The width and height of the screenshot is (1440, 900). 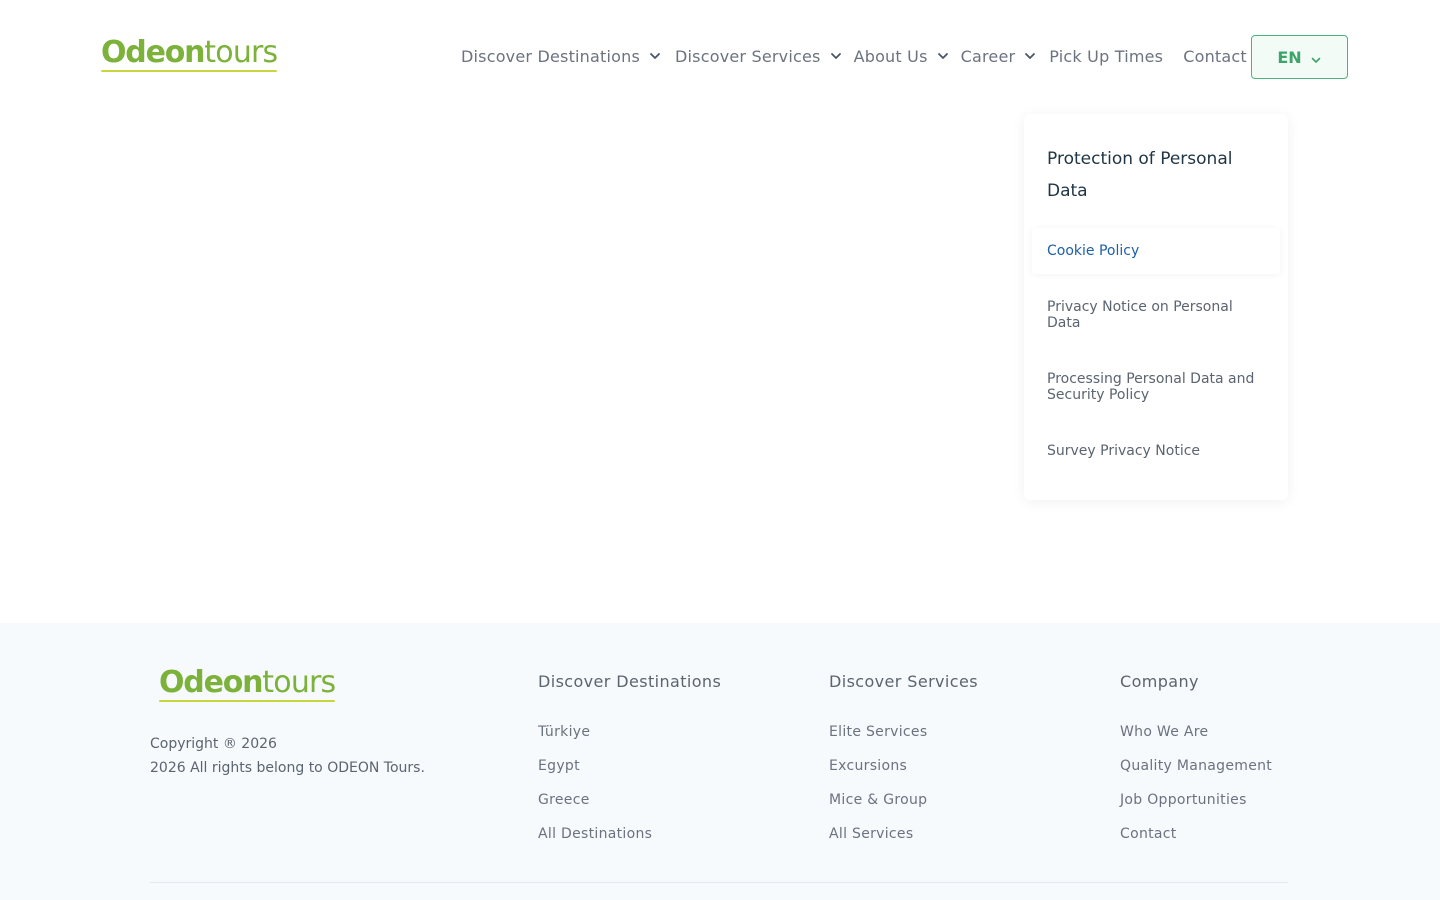 I want to click on nav-label: Discover Destinations, so click(x=551, y=56).